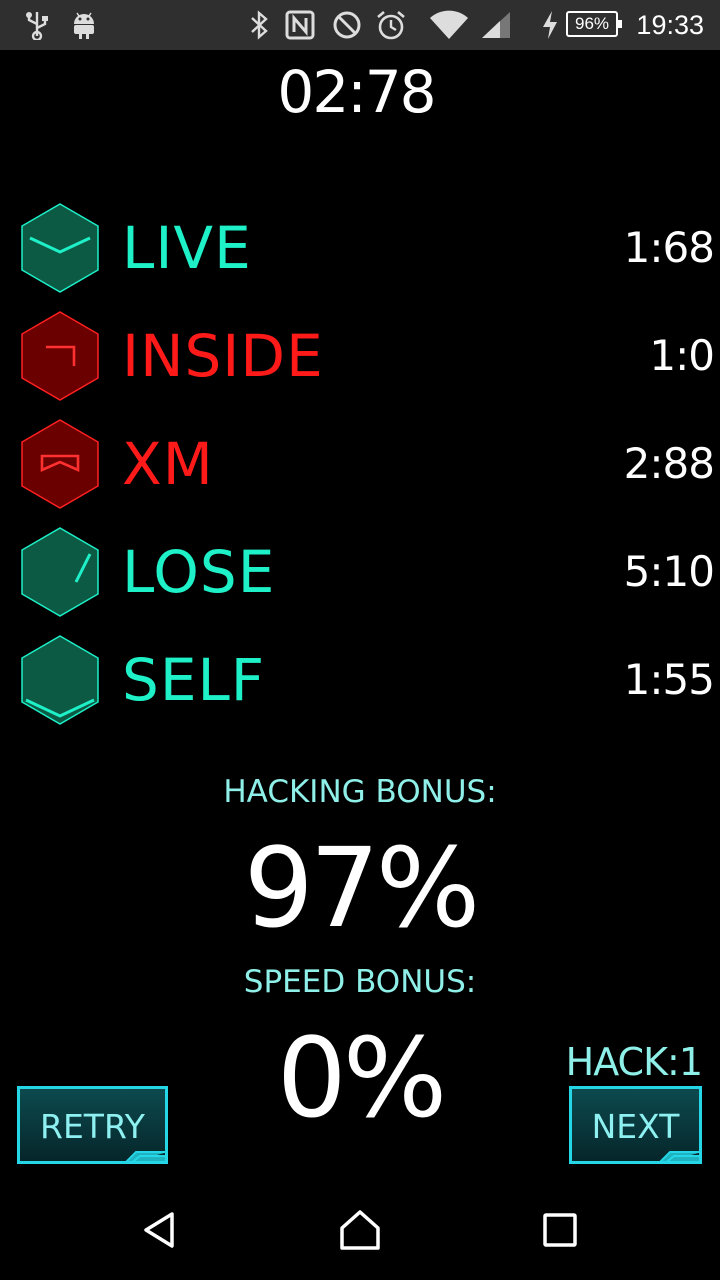  I want to click on glyph-row: INSIDE 1:0, so click(360, 358).